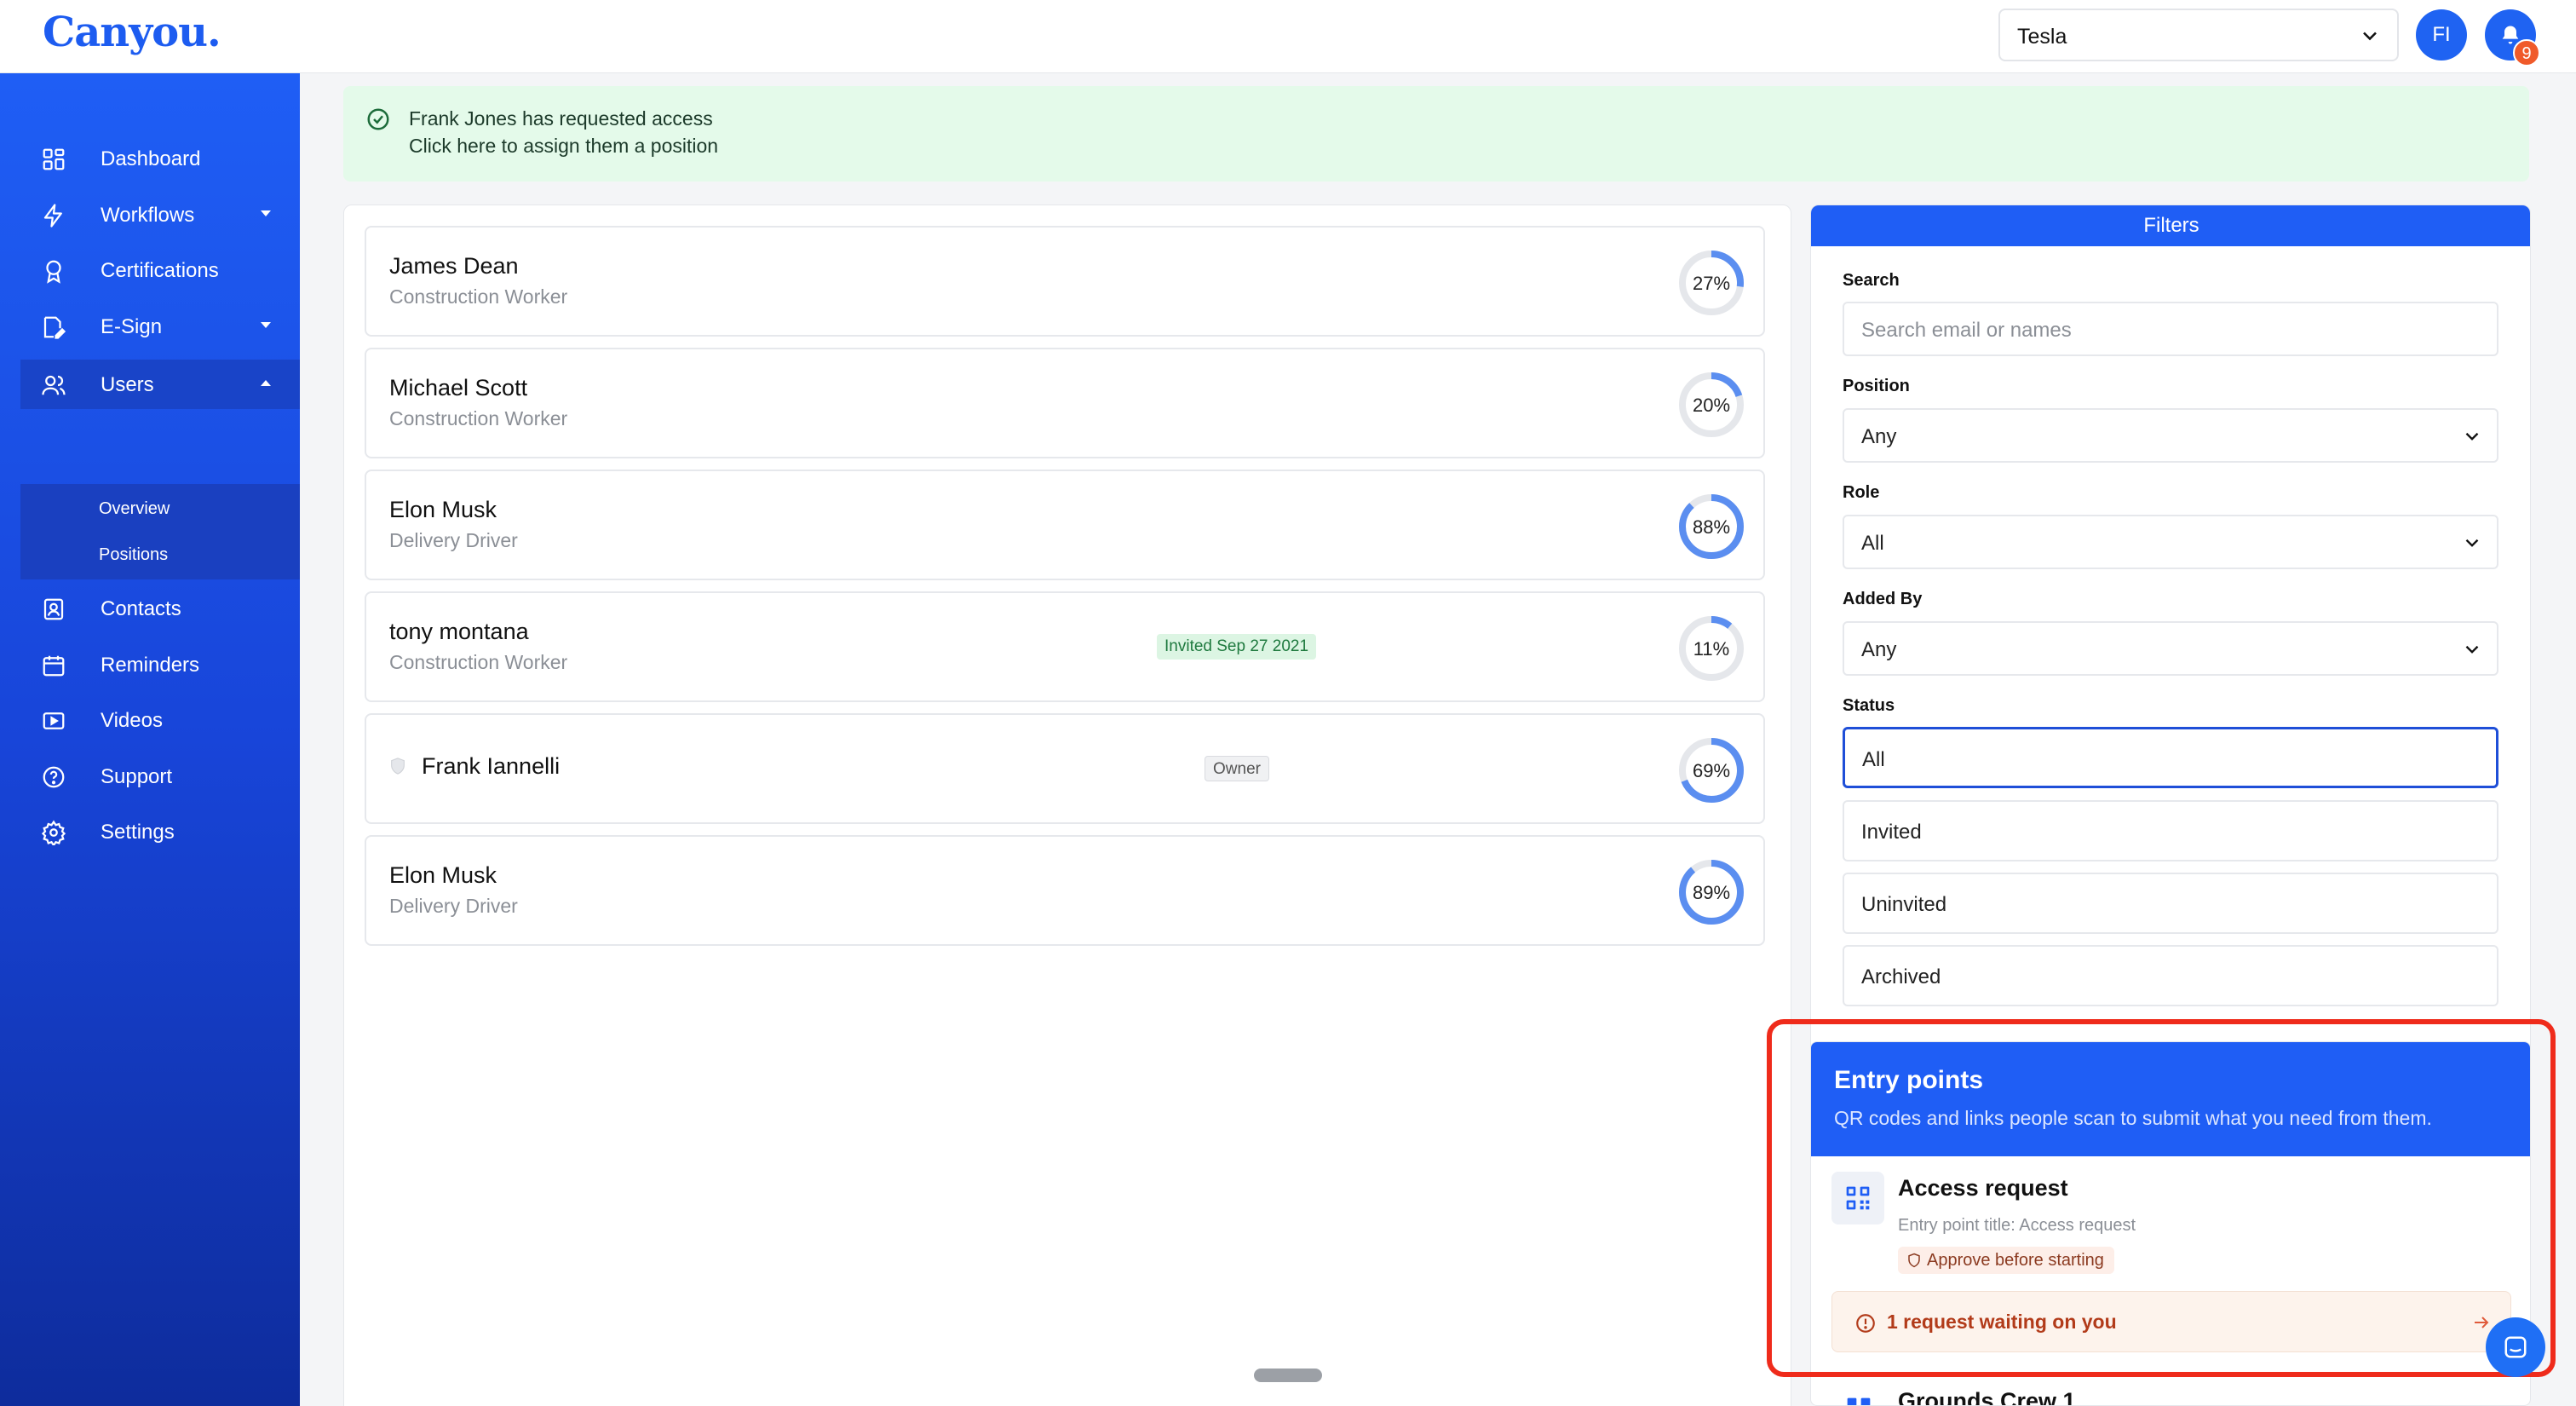 This screenshot has height=1406, width=2576. Describe the element at coordinates (1065, 890) in the screenshot. I see `user-card: Elon Musk Delivery Driver 89%` at that location.